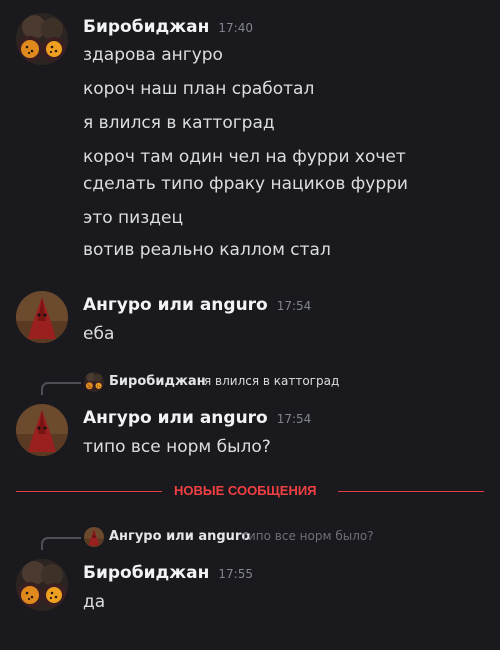  What do you see at coordinates (271, 381) in the screenshot?
I see `reply-text: я влился в каттоград` at bounding box center [271, 381].